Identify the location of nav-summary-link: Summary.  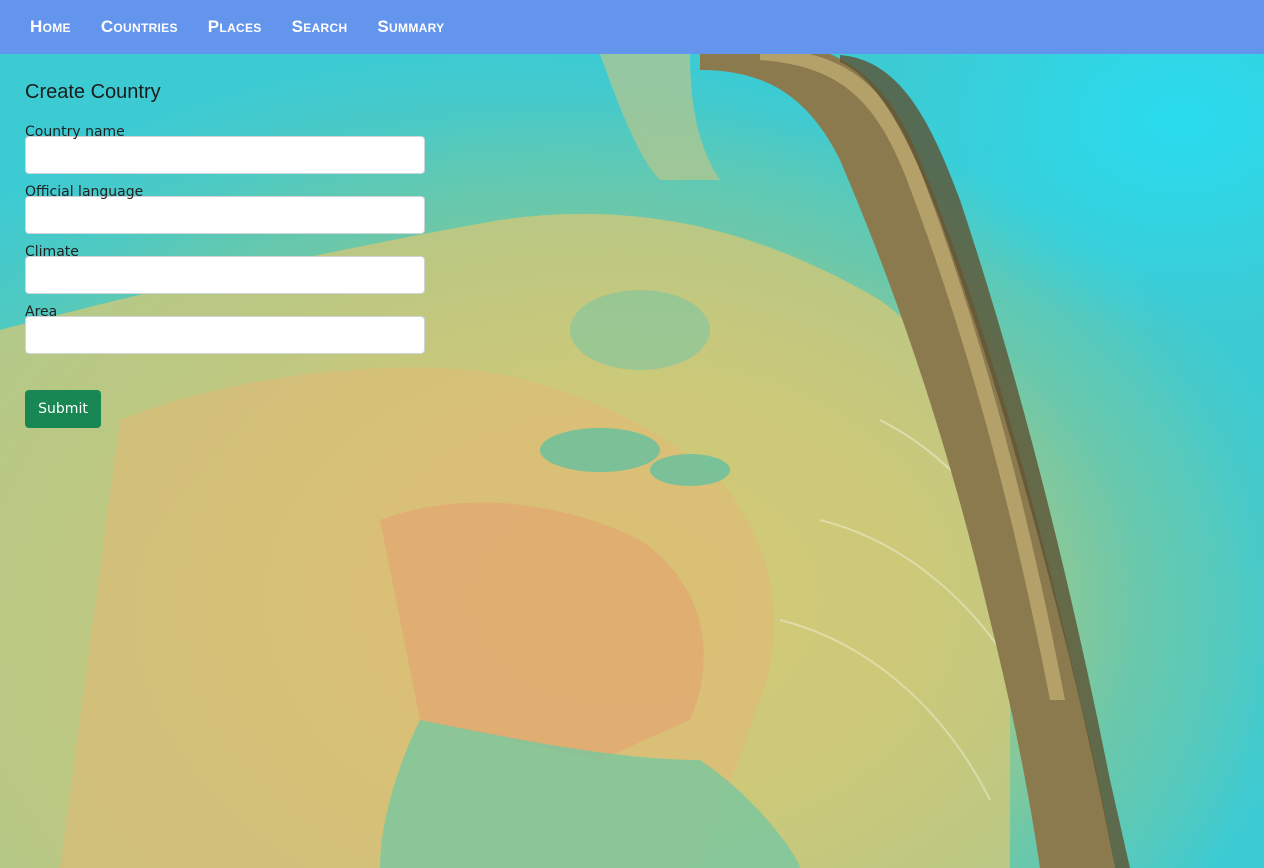
(410, 27).